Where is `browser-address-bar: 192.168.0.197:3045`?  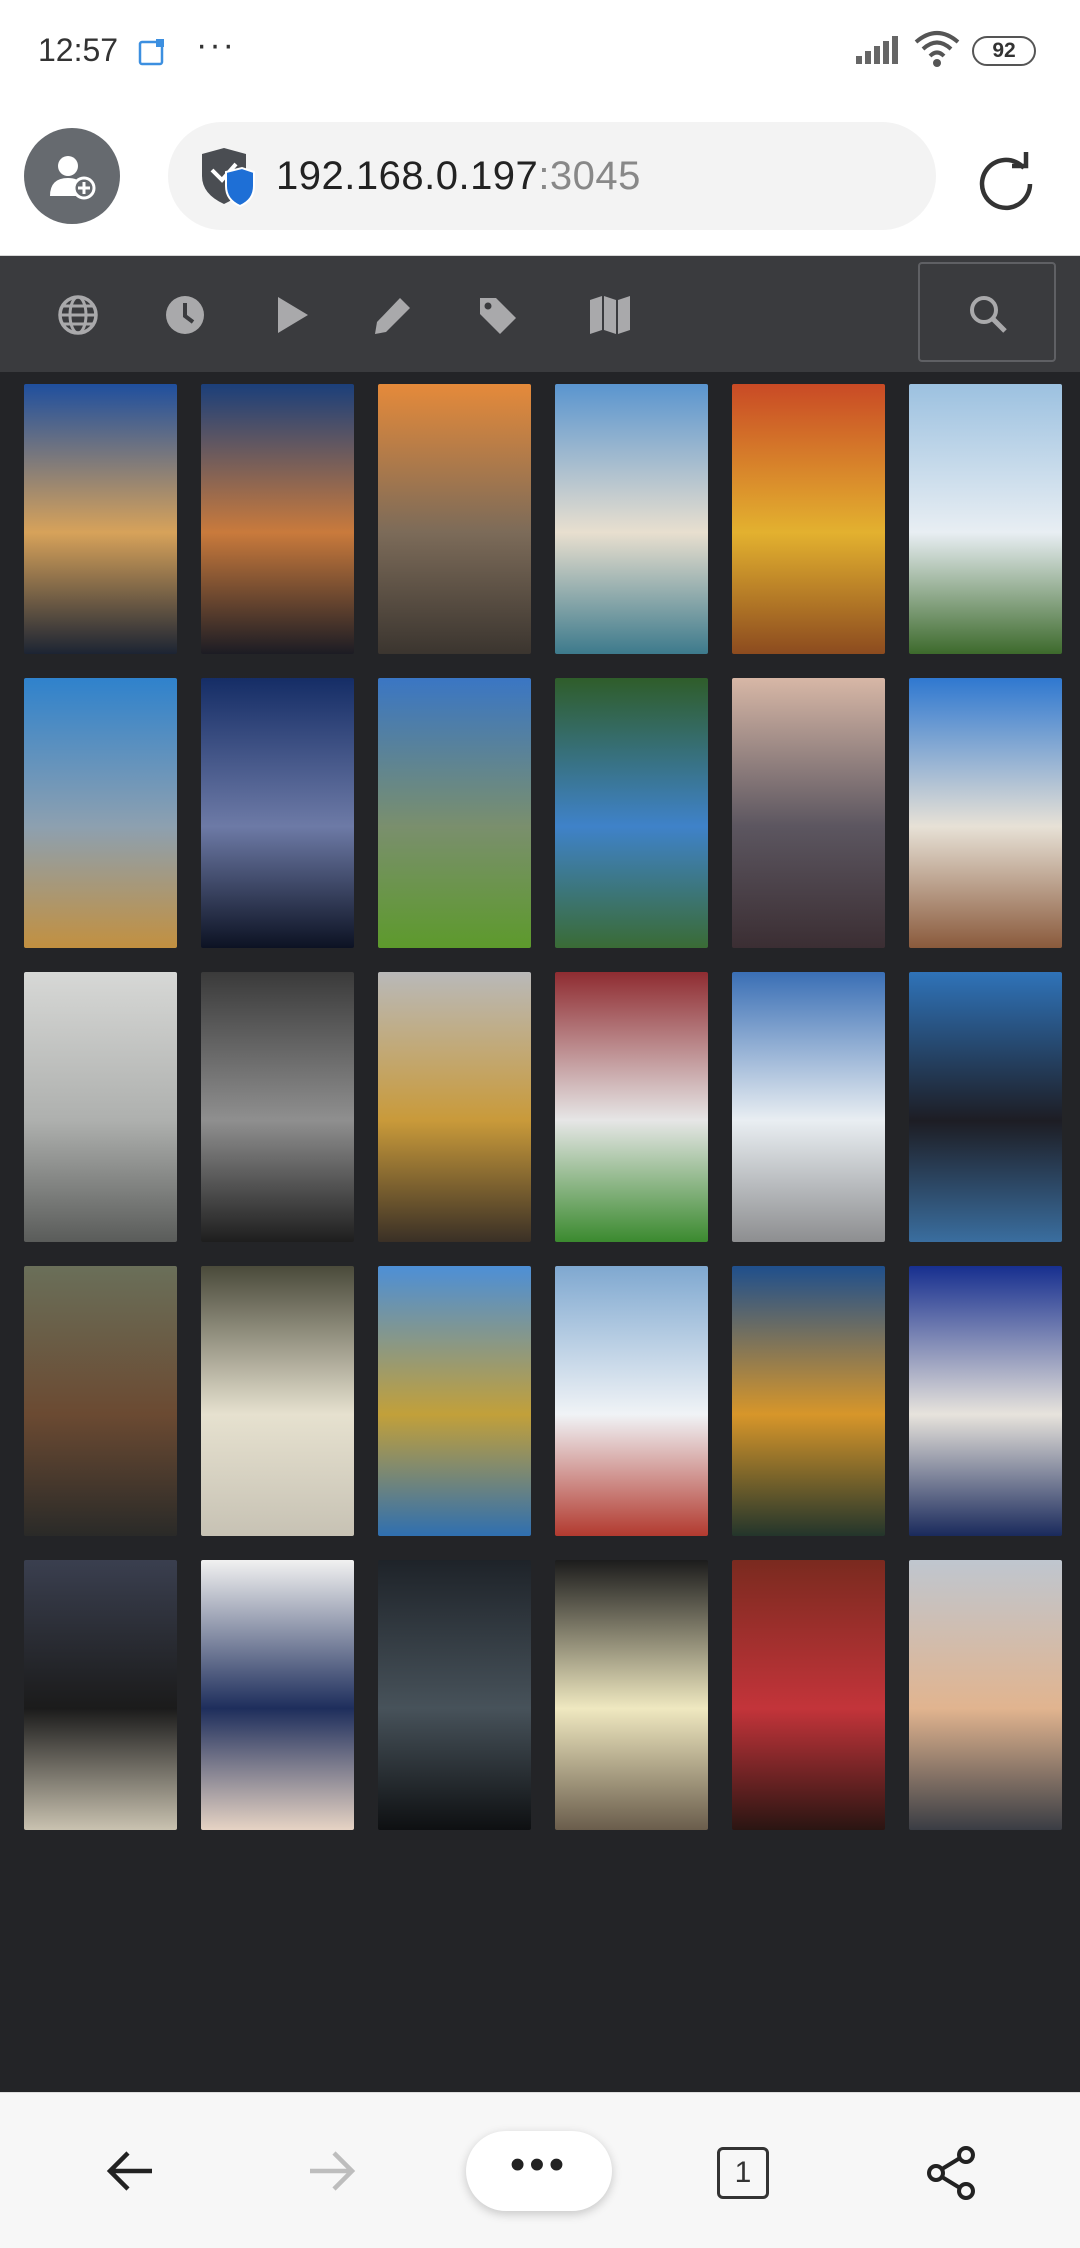
browser-address-bar: 192.168.0.197:3045 is located at coordinates (540, 180).